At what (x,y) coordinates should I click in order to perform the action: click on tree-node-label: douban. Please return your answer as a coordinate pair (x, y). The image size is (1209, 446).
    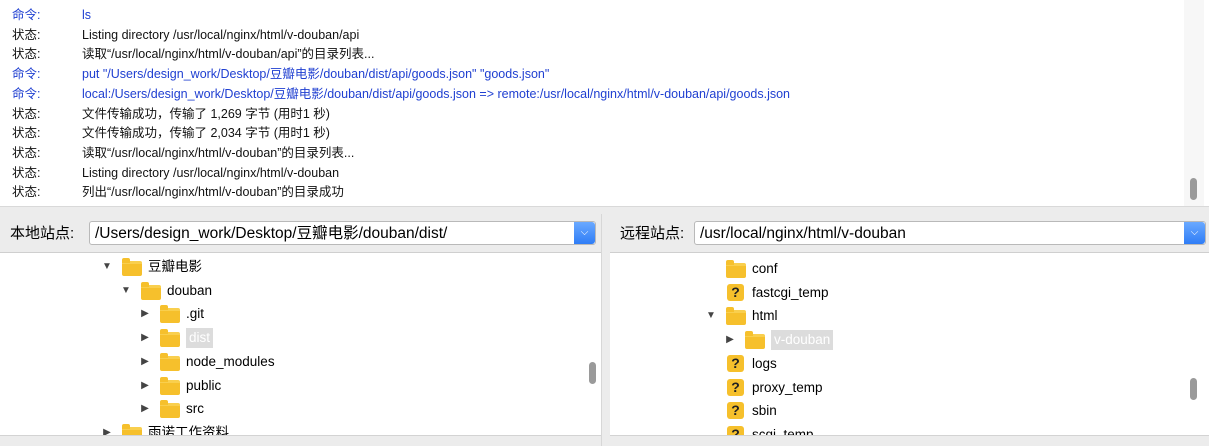
    Looking at the image, I should click on (189, 291).